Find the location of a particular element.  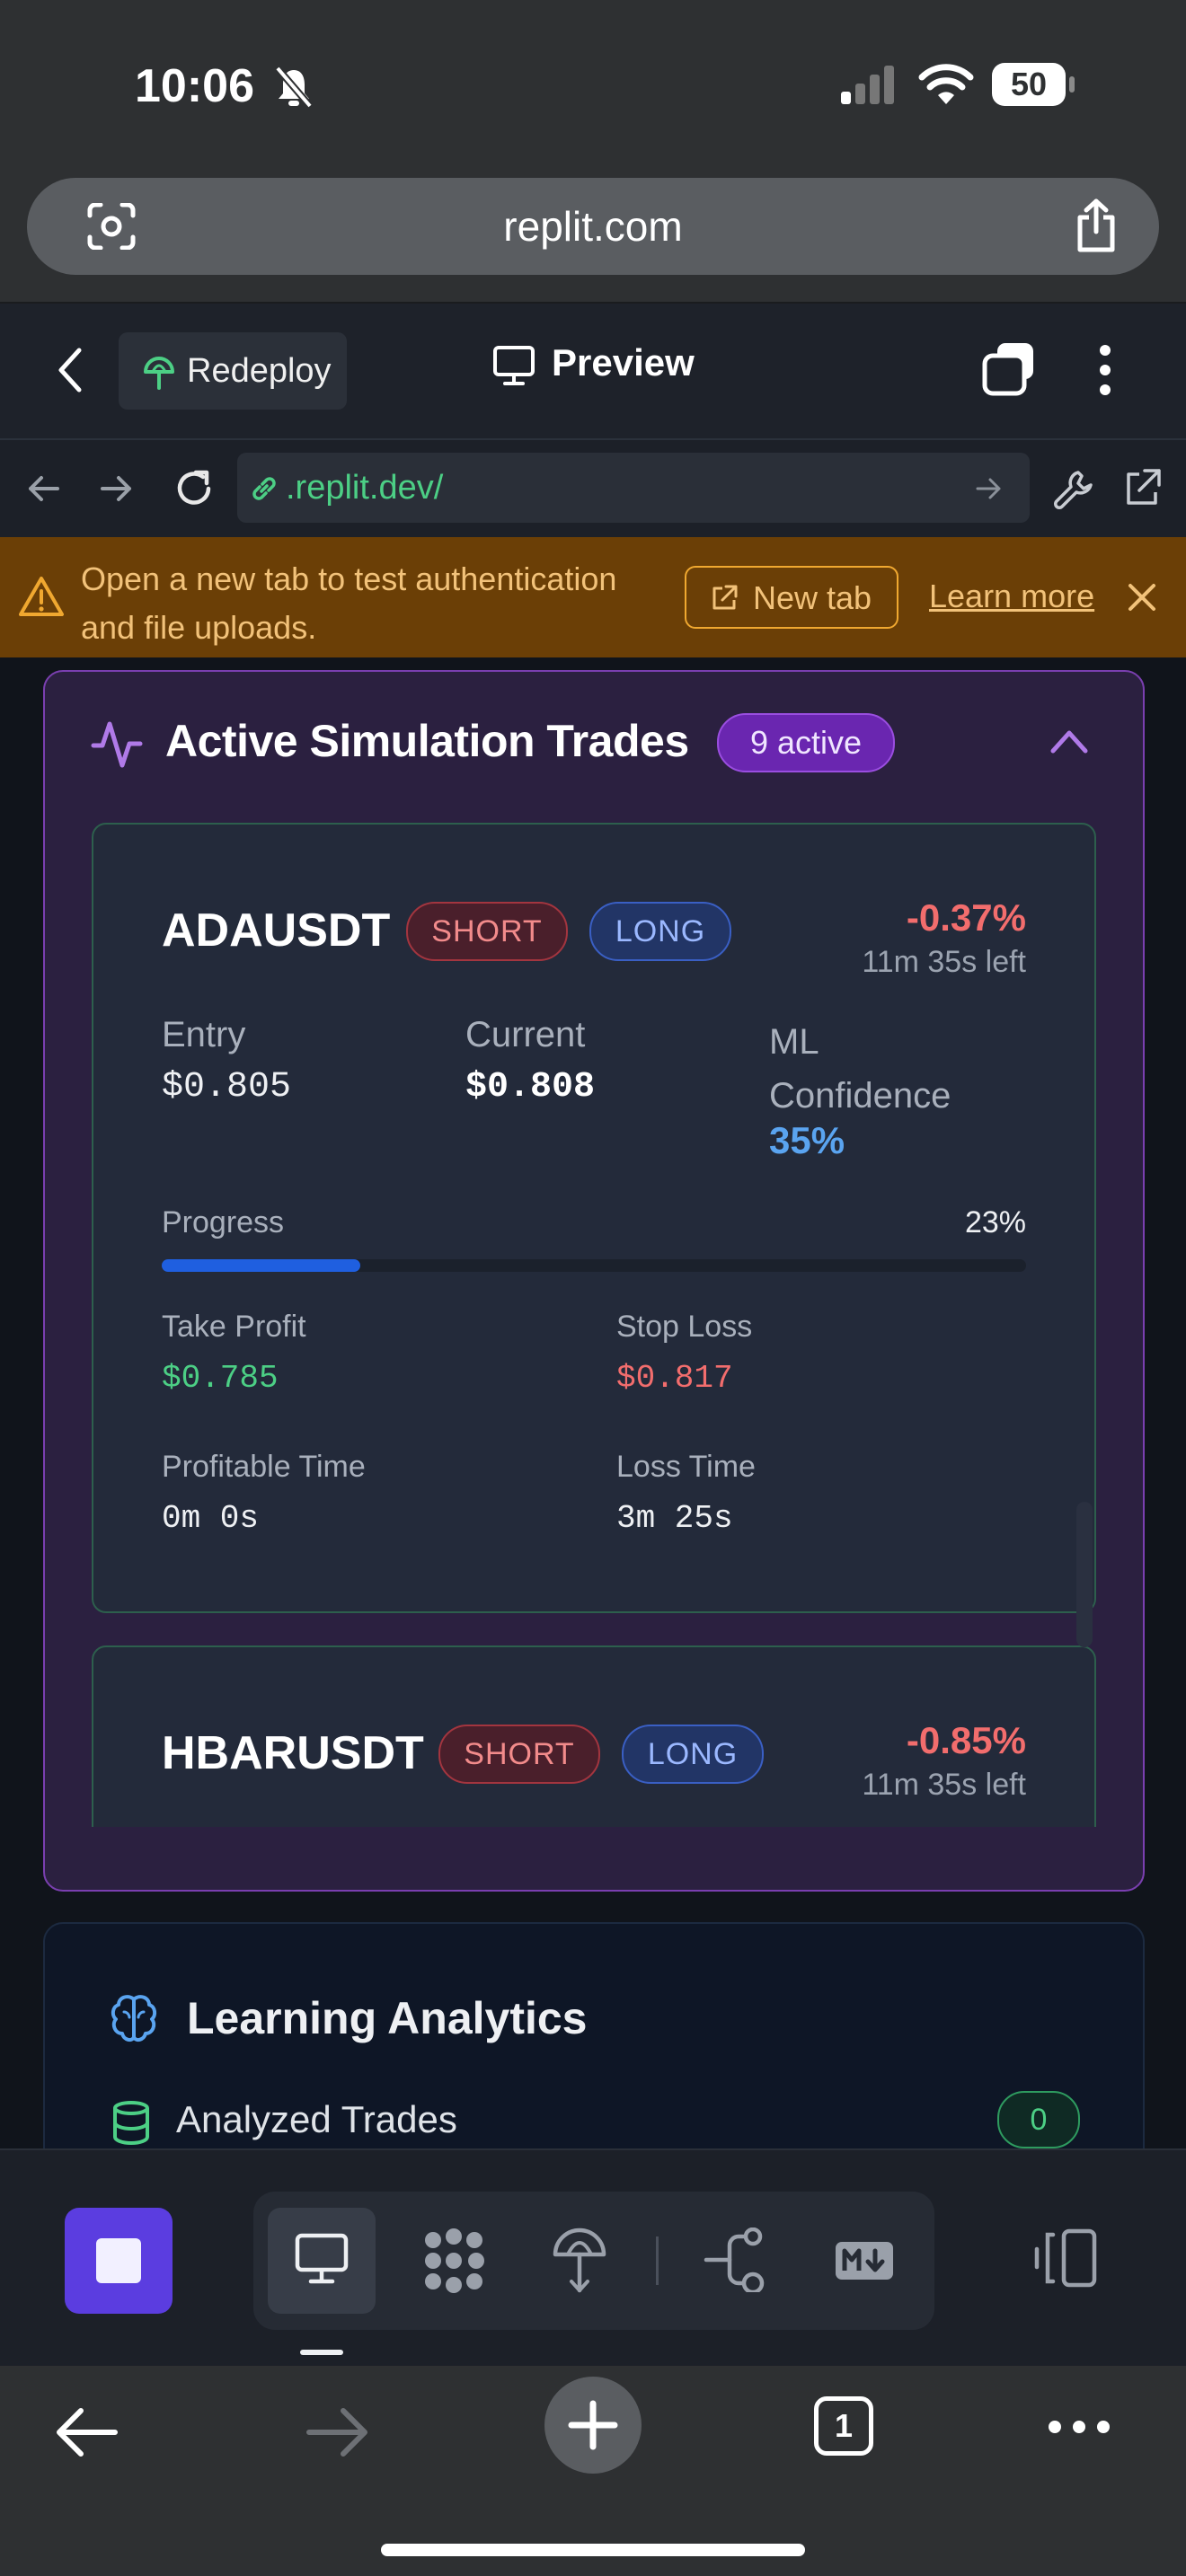

entry-label: Entry is located at coordinates (204, 1034).